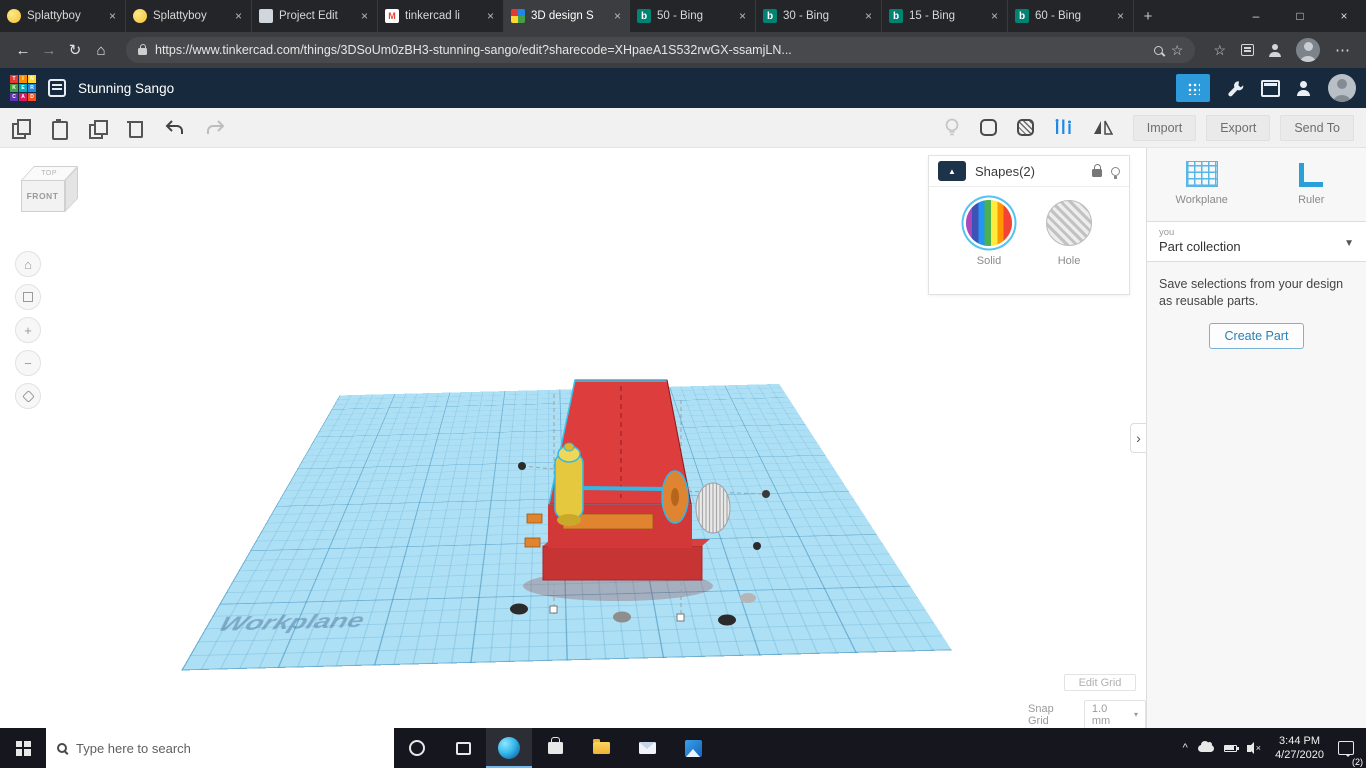  Describe the element at coordinates (1342, 50) in the screenshot. I see `browser-menu-icon: ⋯` at that location.